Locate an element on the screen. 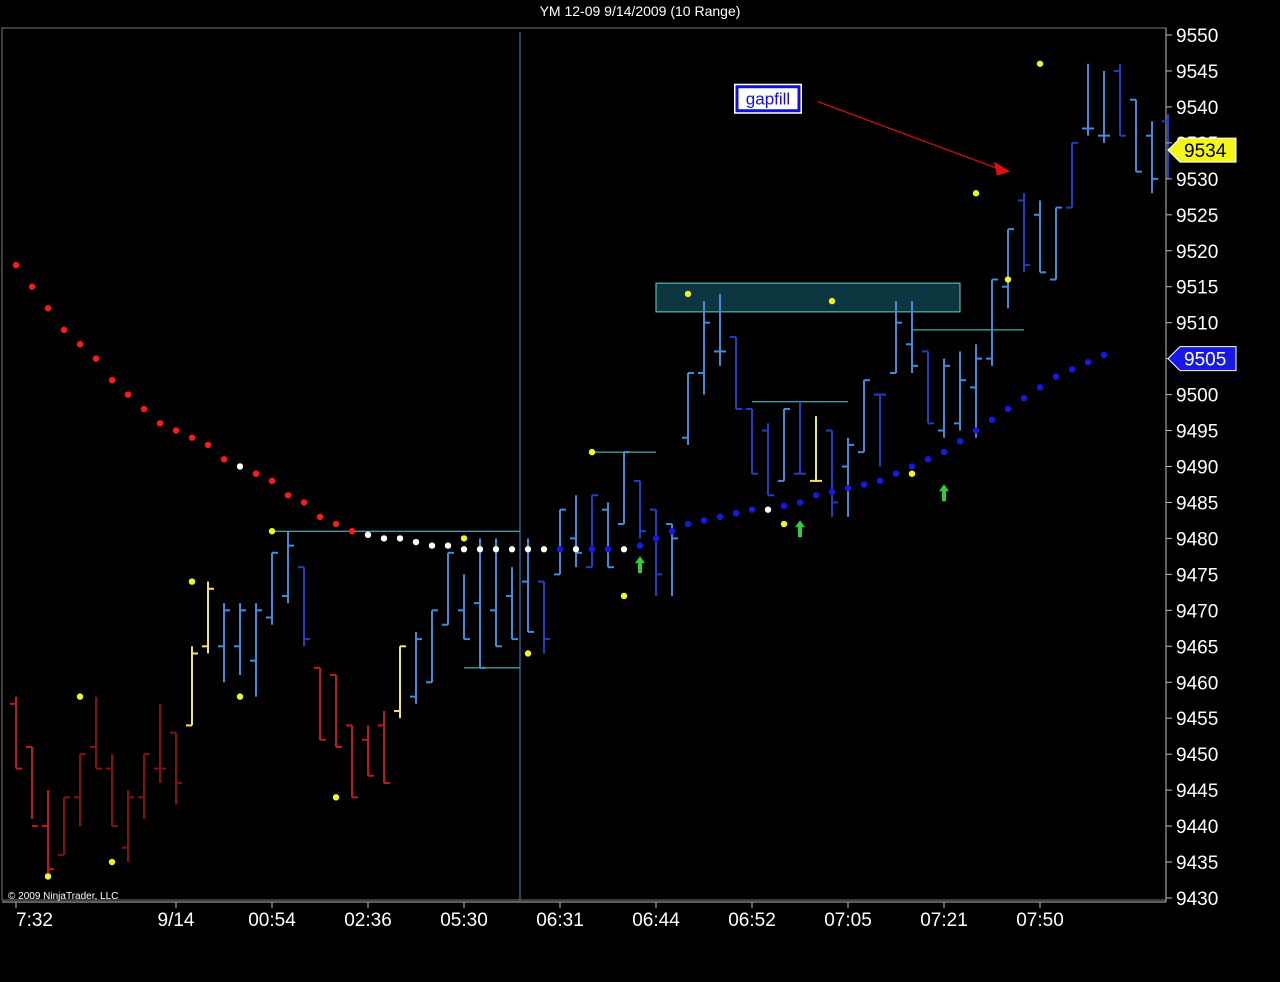  x-tick-label: 06:31 is located at coordinates (560, 920).